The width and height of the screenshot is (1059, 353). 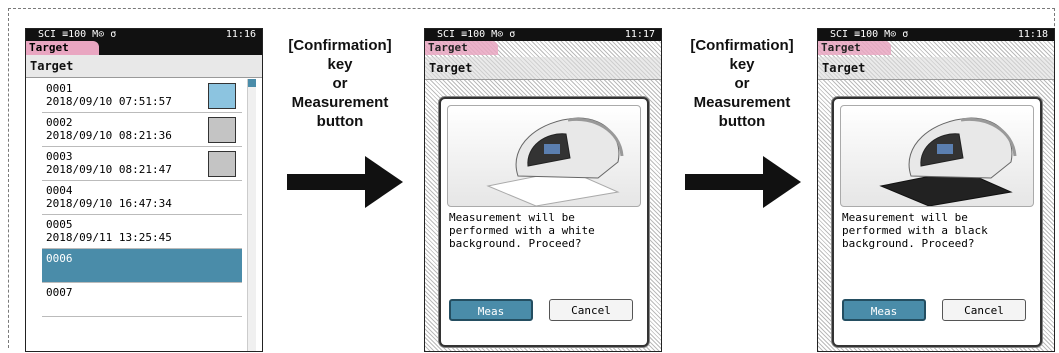 I want to click on status-time: 11:18, so click(x=1032, y=34).